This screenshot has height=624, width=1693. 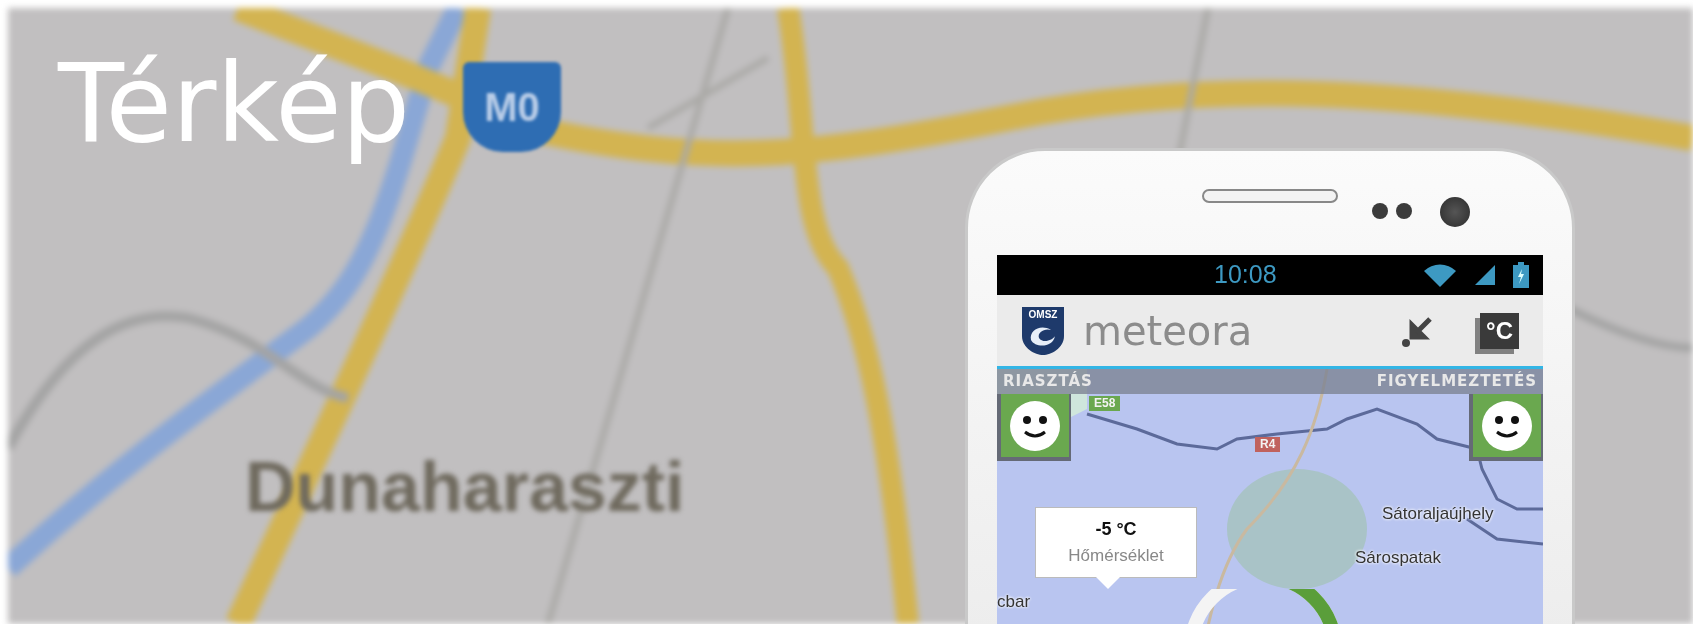 What do you see at coordinates (1116, 556) in the screenshot?
I see `temperature-label: Hőmérséklet` at bounding box center [1116, 556].